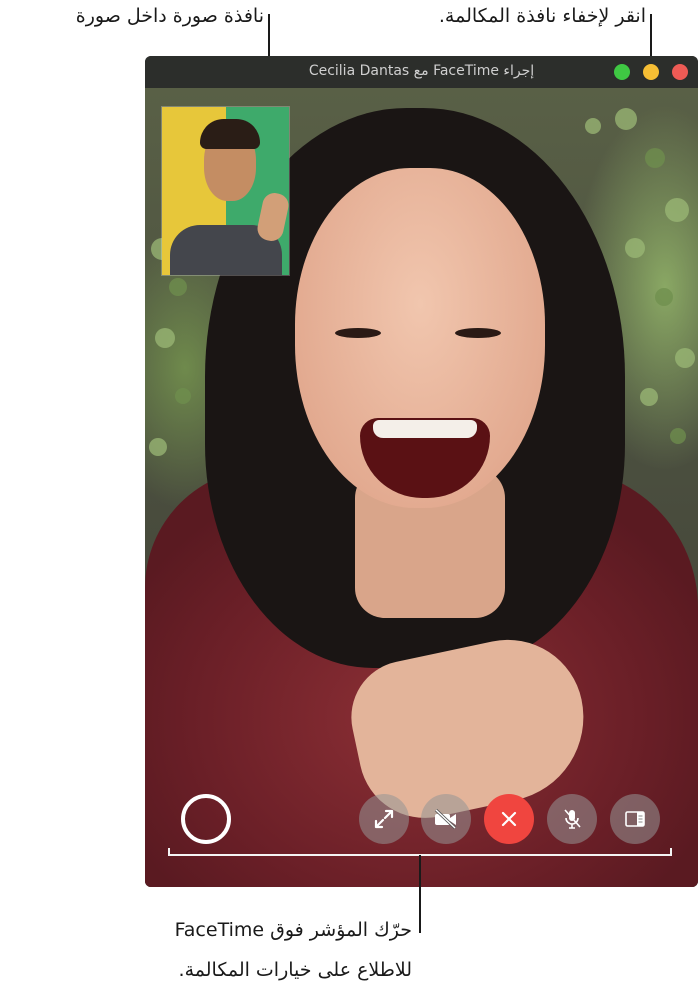 The height and width of the screenshot is (1000, 700). I want to click on mic-slash-icon, so click(572, 819).